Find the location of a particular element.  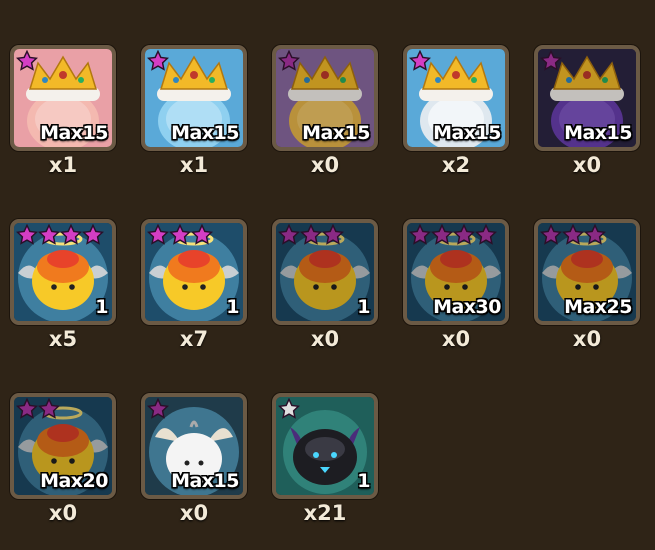

monster-card: Max25 is located at coordinates (587, 272).